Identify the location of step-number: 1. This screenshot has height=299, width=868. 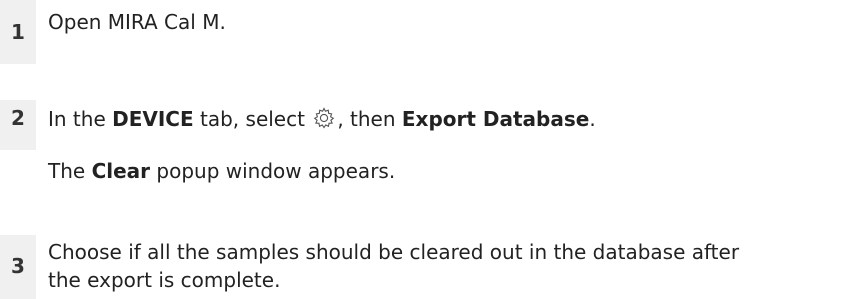
(18, 32).